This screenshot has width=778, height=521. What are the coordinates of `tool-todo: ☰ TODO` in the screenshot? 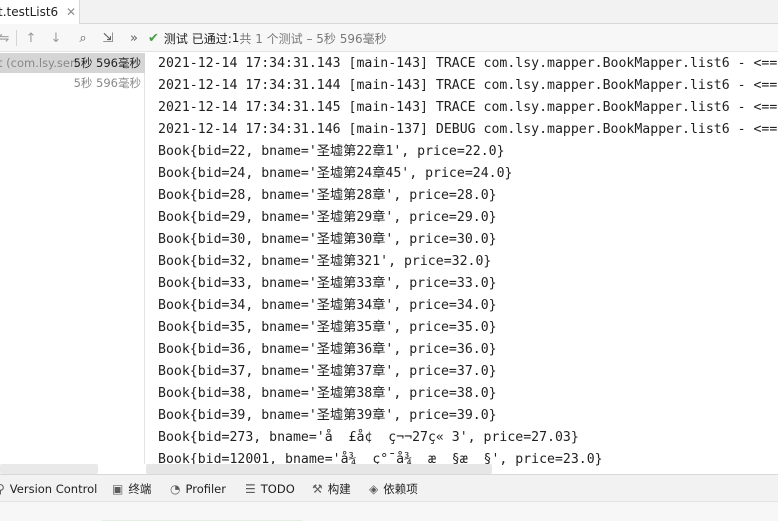 It's located at (270, 489).